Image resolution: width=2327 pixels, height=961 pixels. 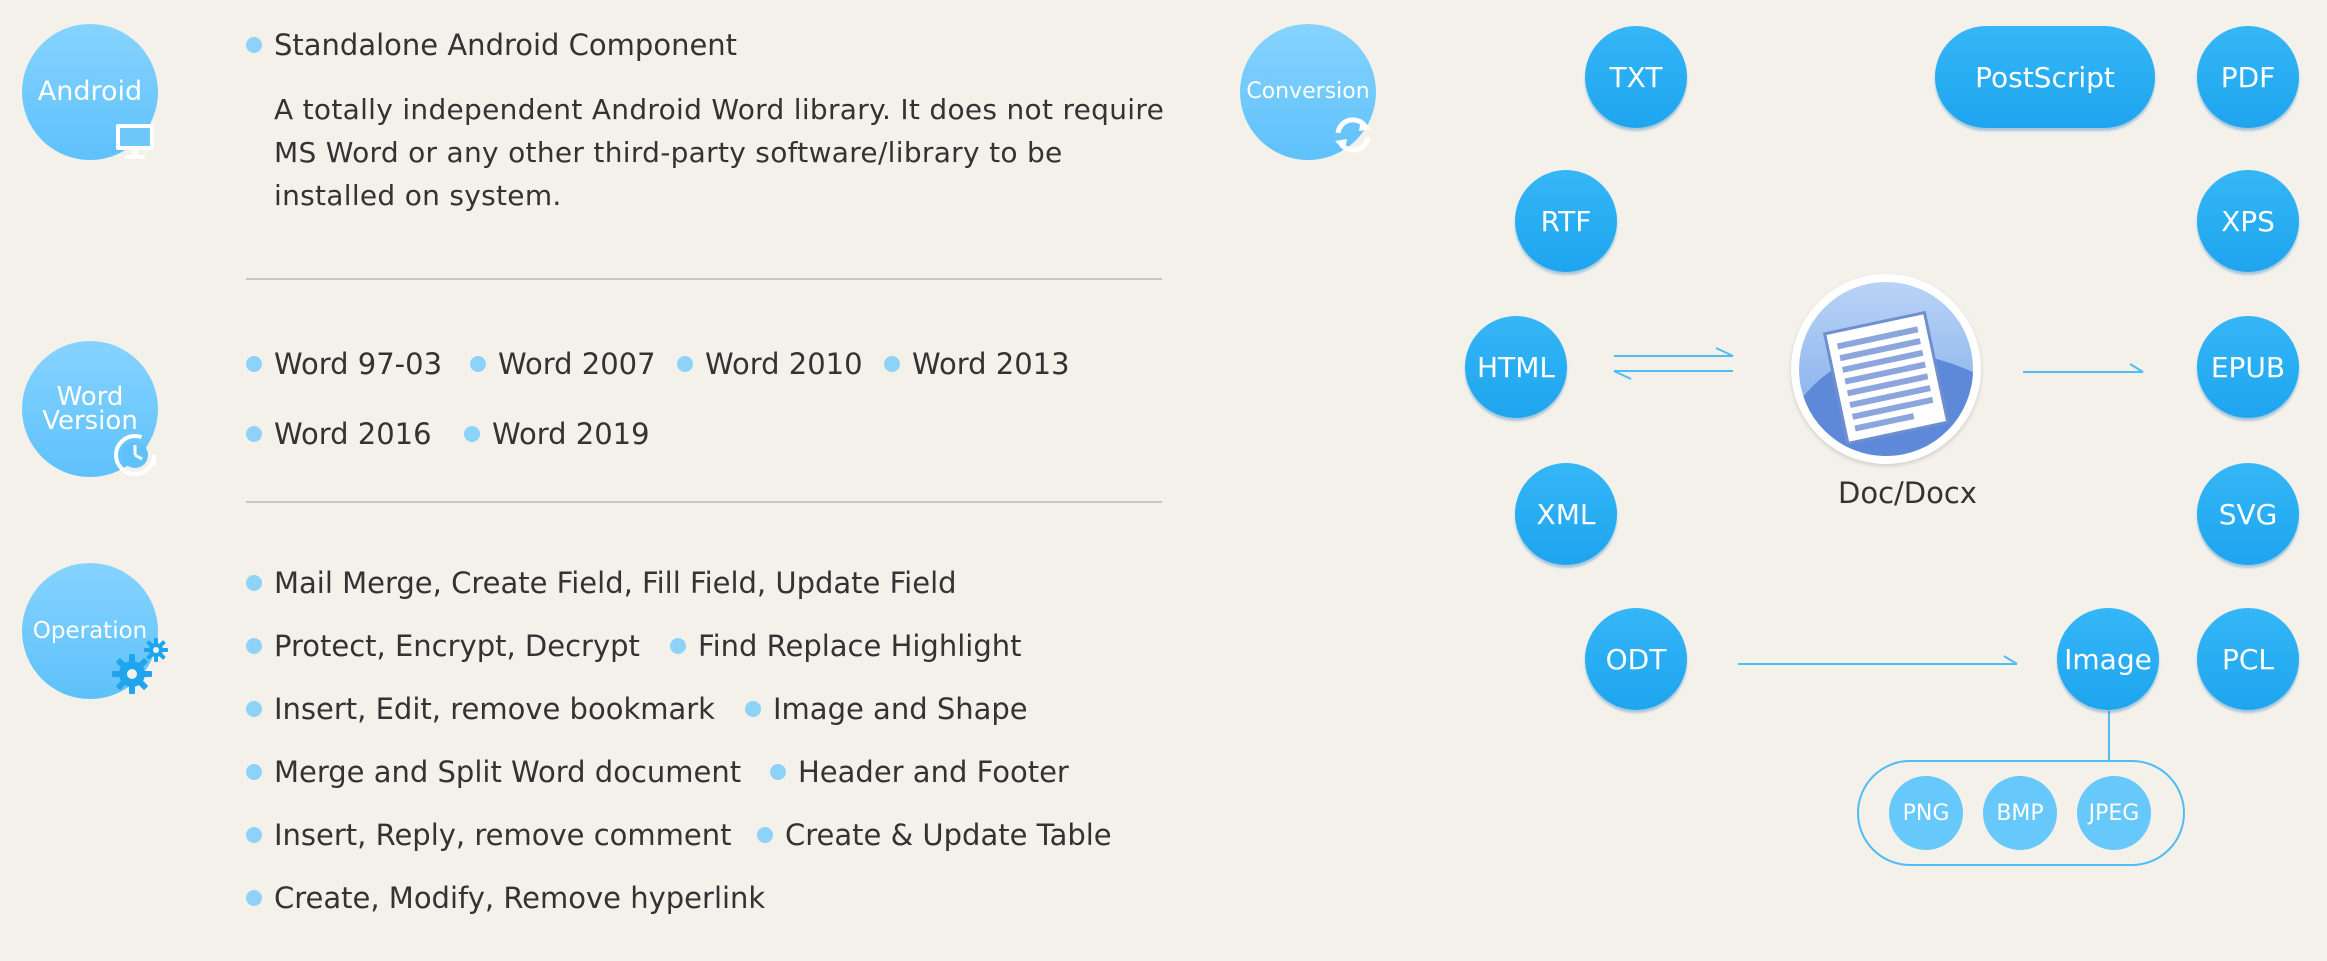 What do you see at coordinates (2248, 659) in the screenshot?
I see `format-pcl: PCL` at bounding box center [2248, 659].